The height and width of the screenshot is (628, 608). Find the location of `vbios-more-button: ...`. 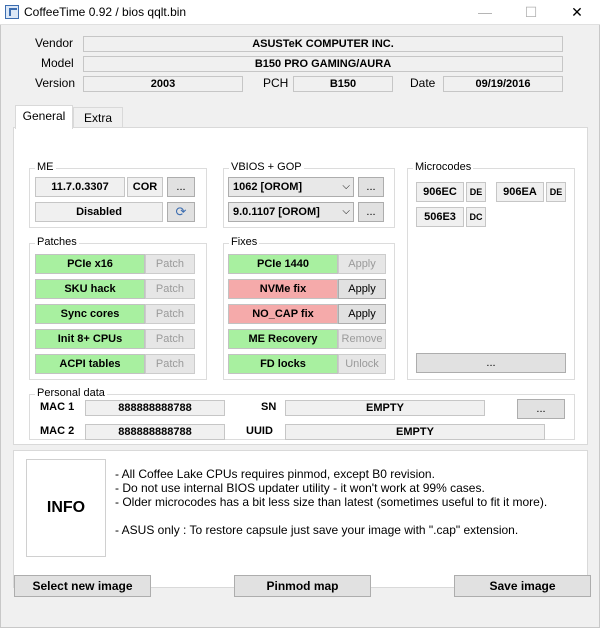

vbios-more-button: ... is located at coordinates (371, 187).